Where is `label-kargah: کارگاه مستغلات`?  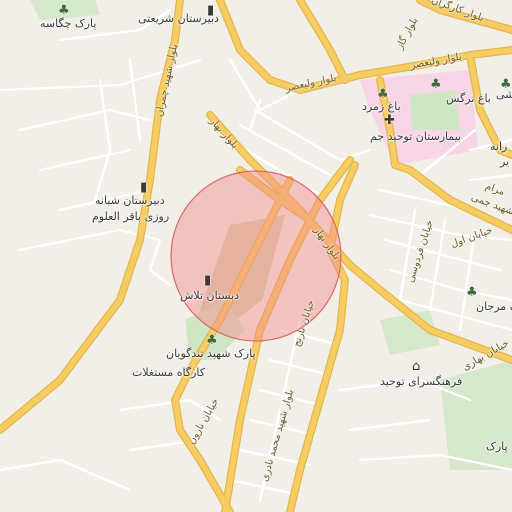 label-kargah: کارگاه مستغلات is located at coordinates (168, 372).